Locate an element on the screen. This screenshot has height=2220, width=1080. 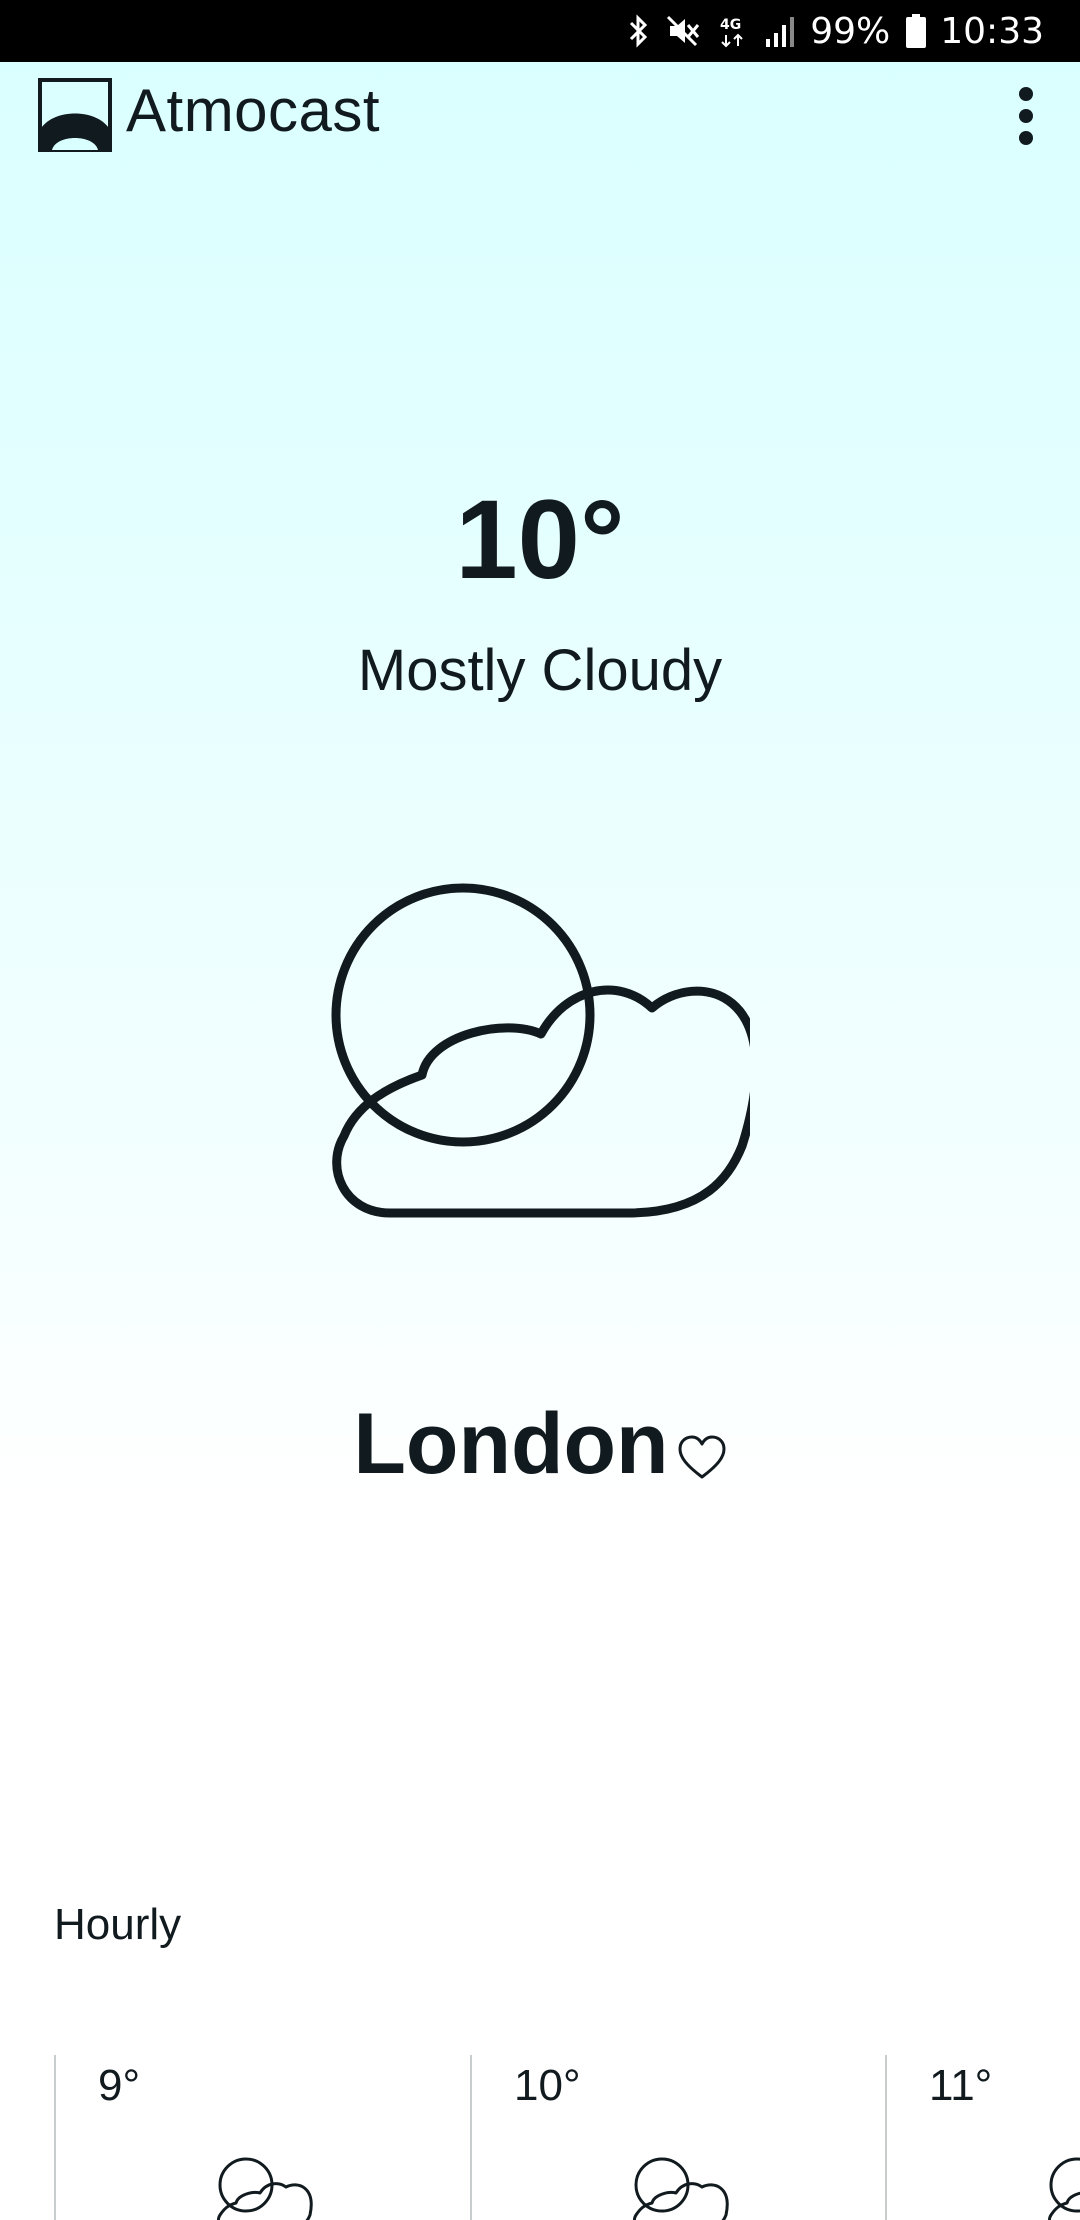
hourly-item: 11° is located at coordinates (982, 2137).